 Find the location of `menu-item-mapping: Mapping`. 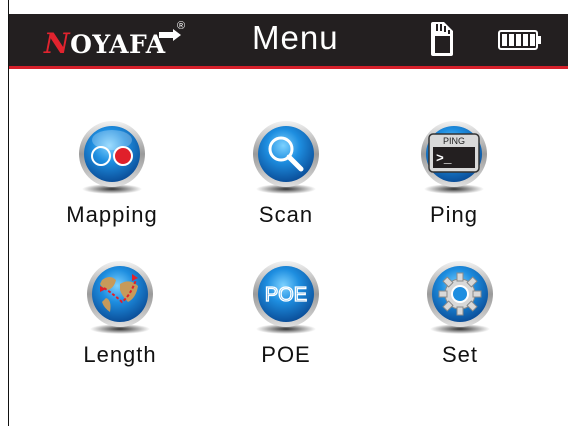

menu-item-mapping: Mapping is located at coordinates (112, 172).